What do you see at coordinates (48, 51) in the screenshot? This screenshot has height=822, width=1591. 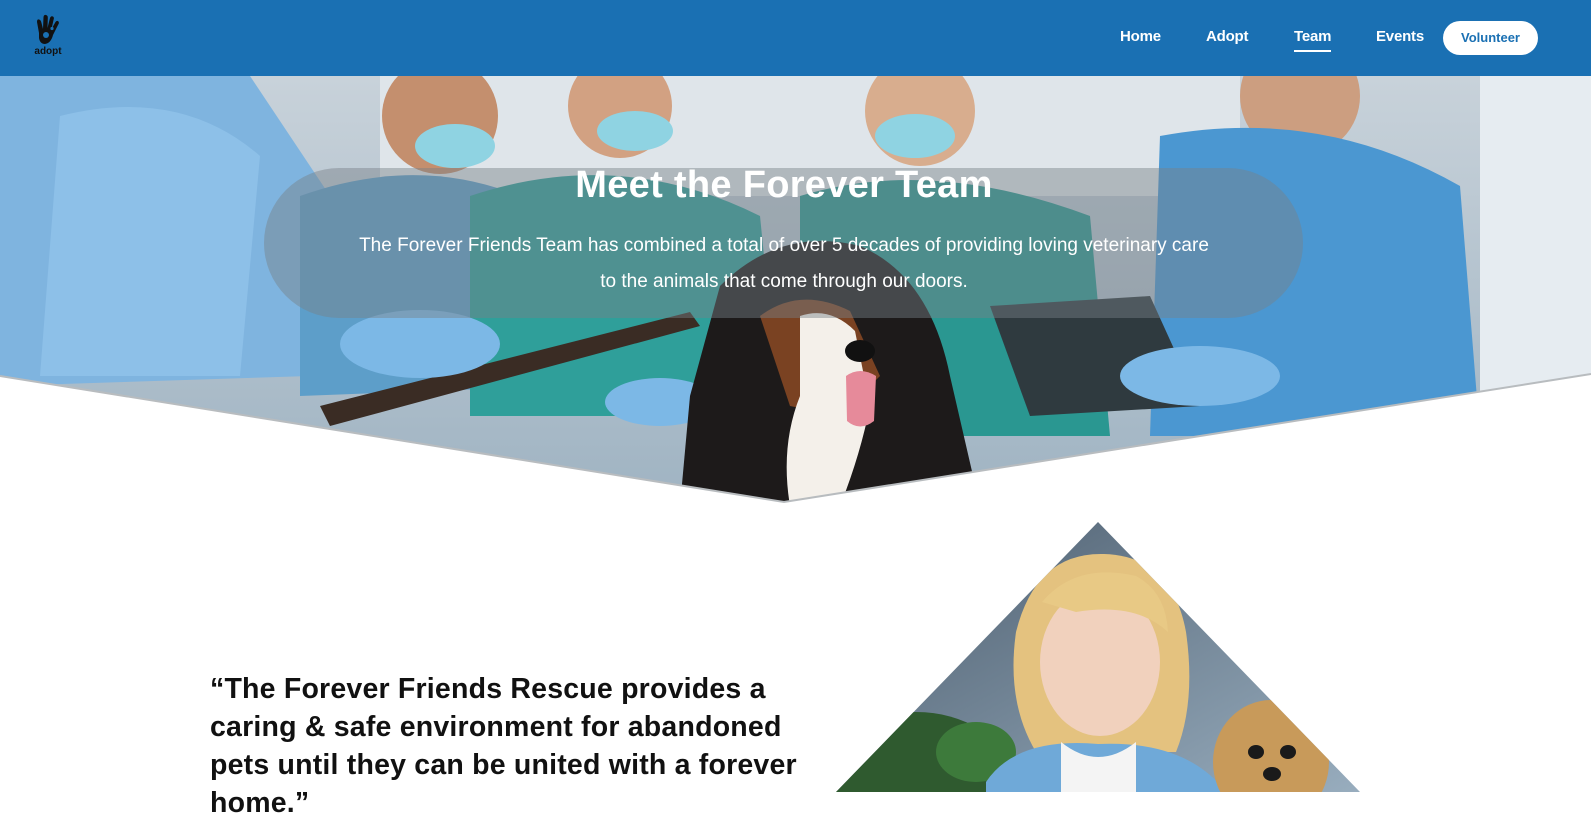 I see `logo-text: adopt` at bounding box center [48, 51].